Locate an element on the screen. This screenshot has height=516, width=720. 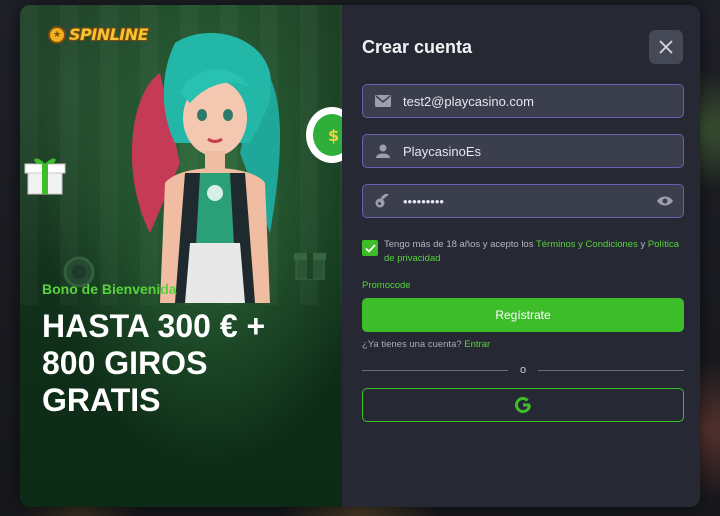
terms-link: Términos y Condiciones is located at coordinates (587, 244).